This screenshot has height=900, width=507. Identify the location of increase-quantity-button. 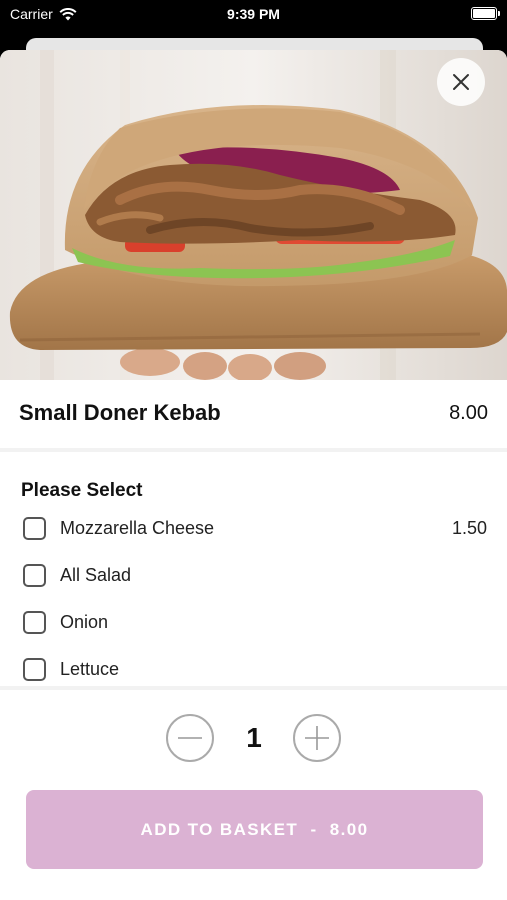
(317, 738).